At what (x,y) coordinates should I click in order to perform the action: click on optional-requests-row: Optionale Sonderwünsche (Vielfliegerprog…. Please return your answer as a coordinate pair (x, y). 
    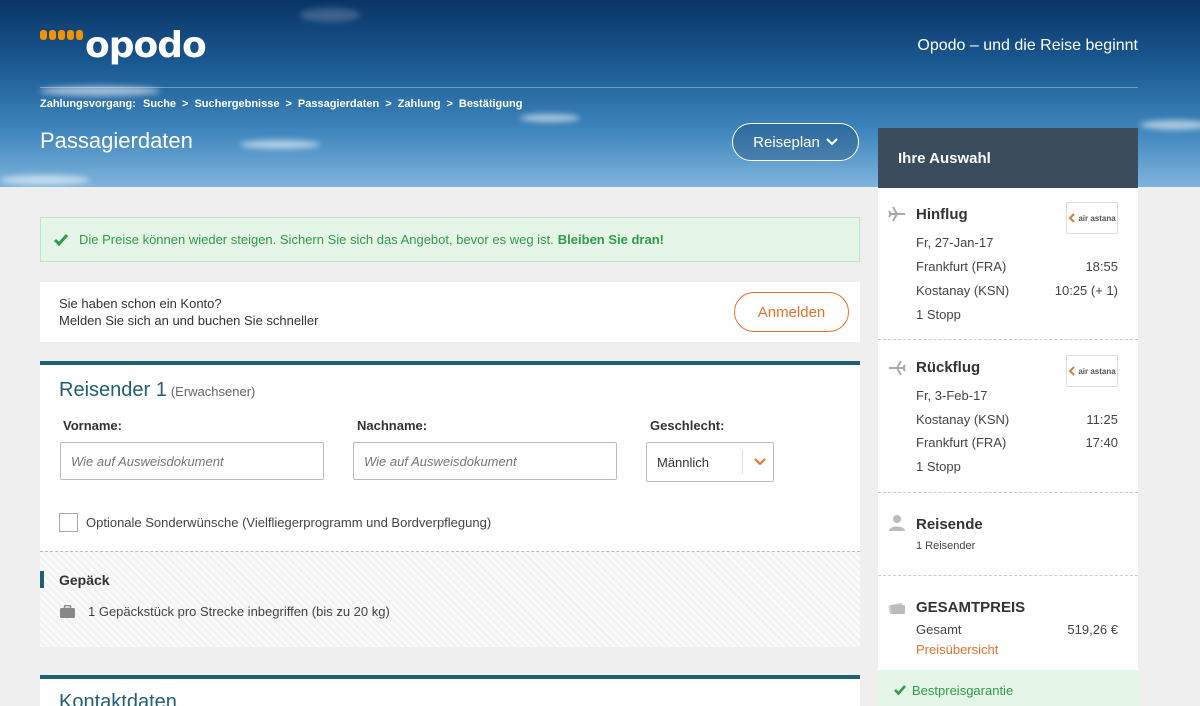
    Looking at the image, I should click on (275, 522).